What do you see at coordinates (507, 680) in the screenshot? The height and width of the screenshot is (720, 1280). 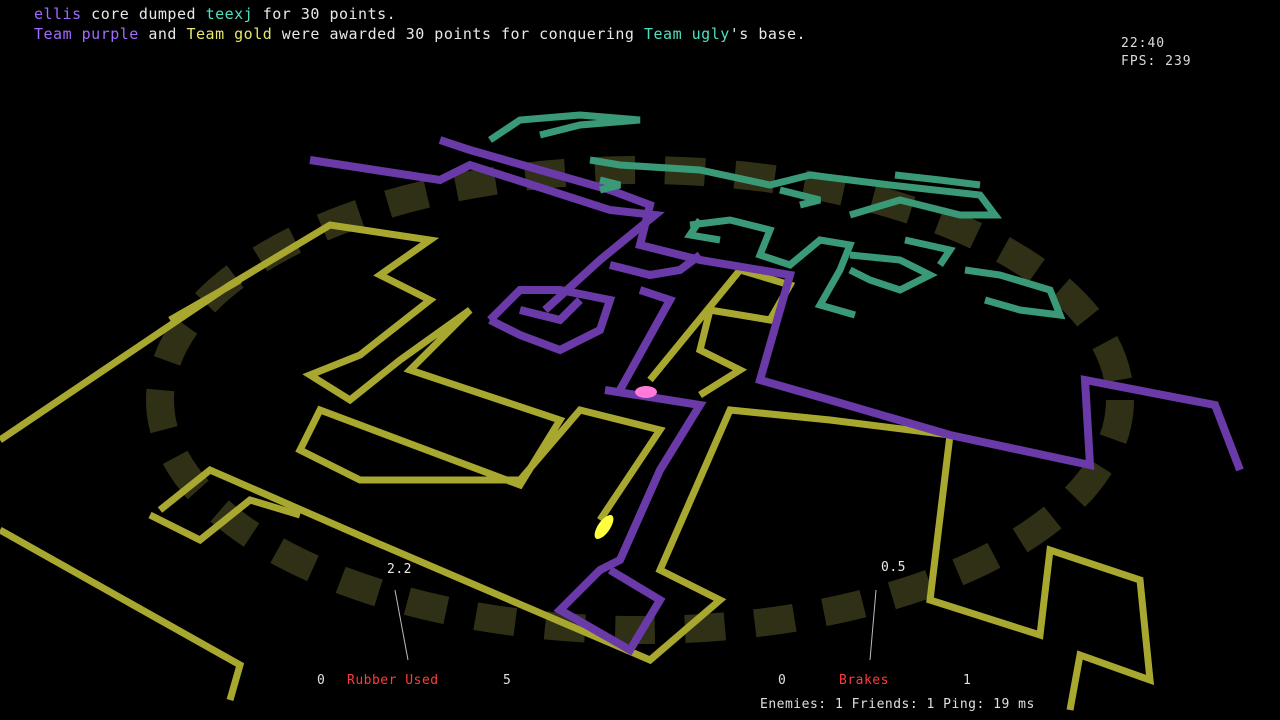 I see `rubber-gauge-max: 5` at bounding box center [507, 680].